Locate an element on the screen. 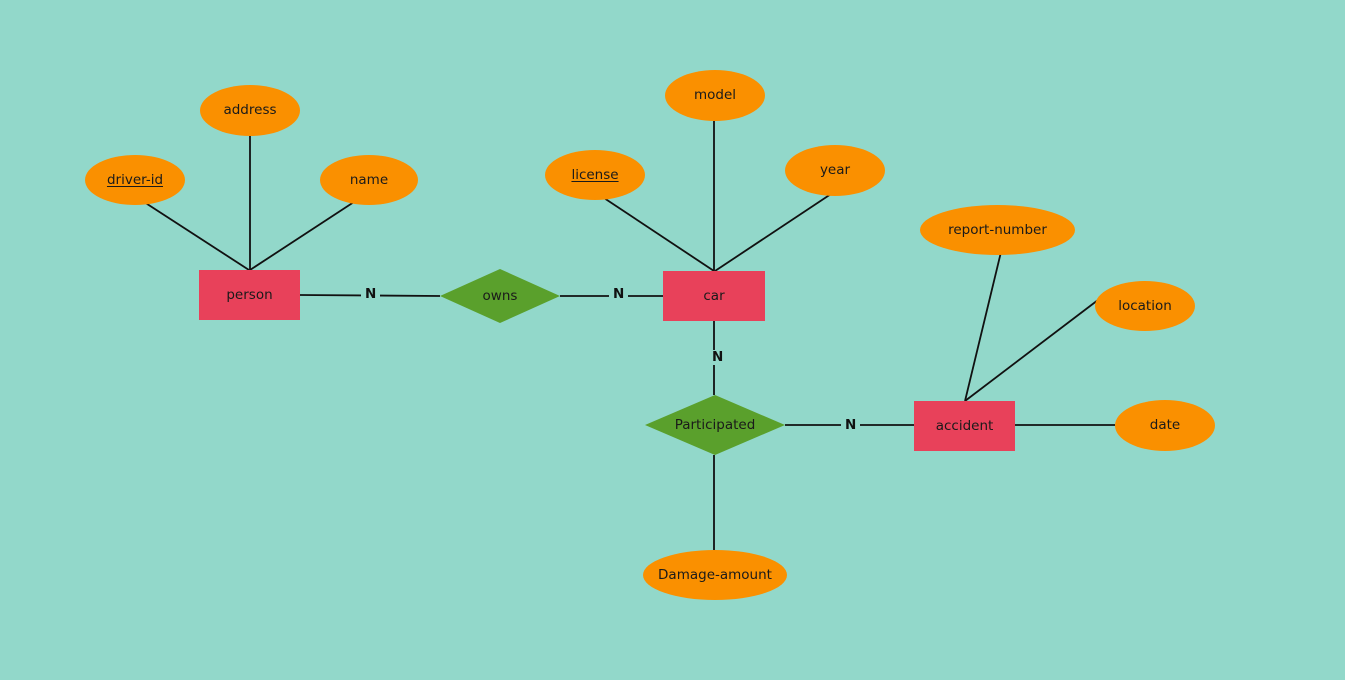 The width and height of the screenshot is (1345, 680). entity-label-accident: accident is located at coordinates (964, 425).